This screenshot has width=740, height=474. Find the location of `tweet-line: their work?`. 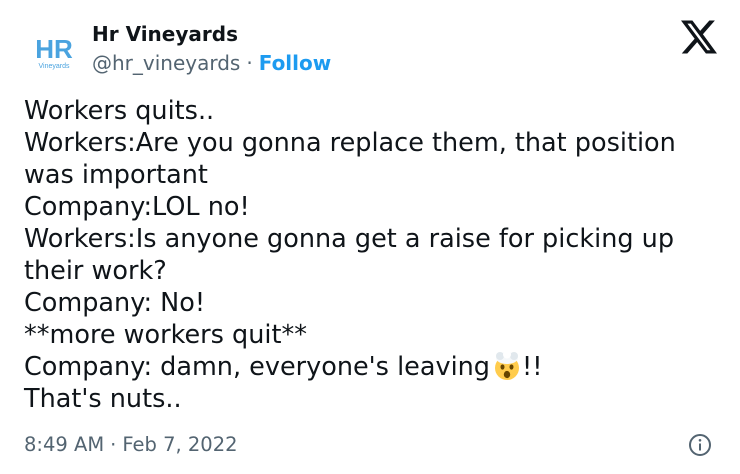

tweet-line: their work? is located at coordinates (95, 271).